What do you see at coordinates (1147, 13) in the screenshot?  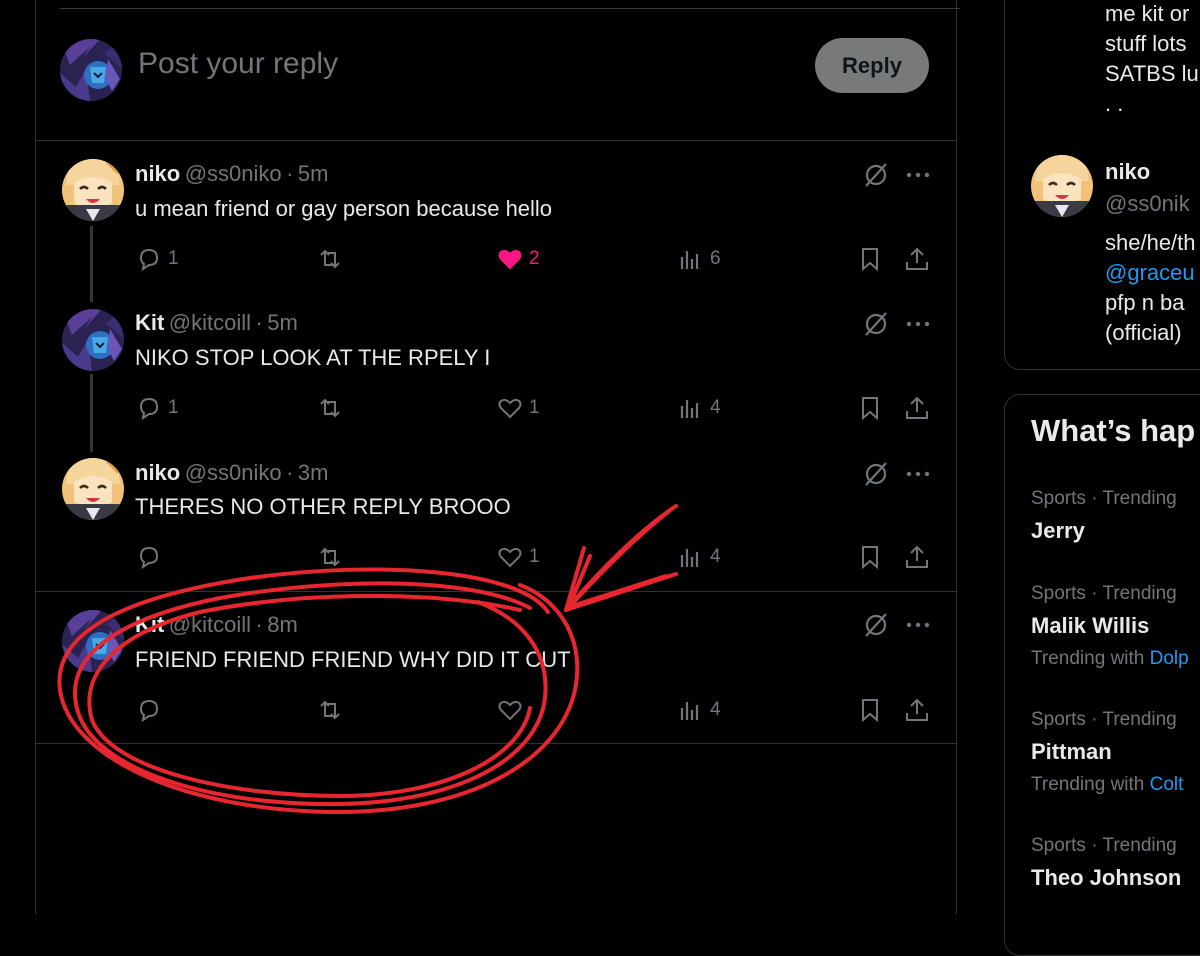 I see `bio-top-line: me kit or` at bounding box center [1147, 13].